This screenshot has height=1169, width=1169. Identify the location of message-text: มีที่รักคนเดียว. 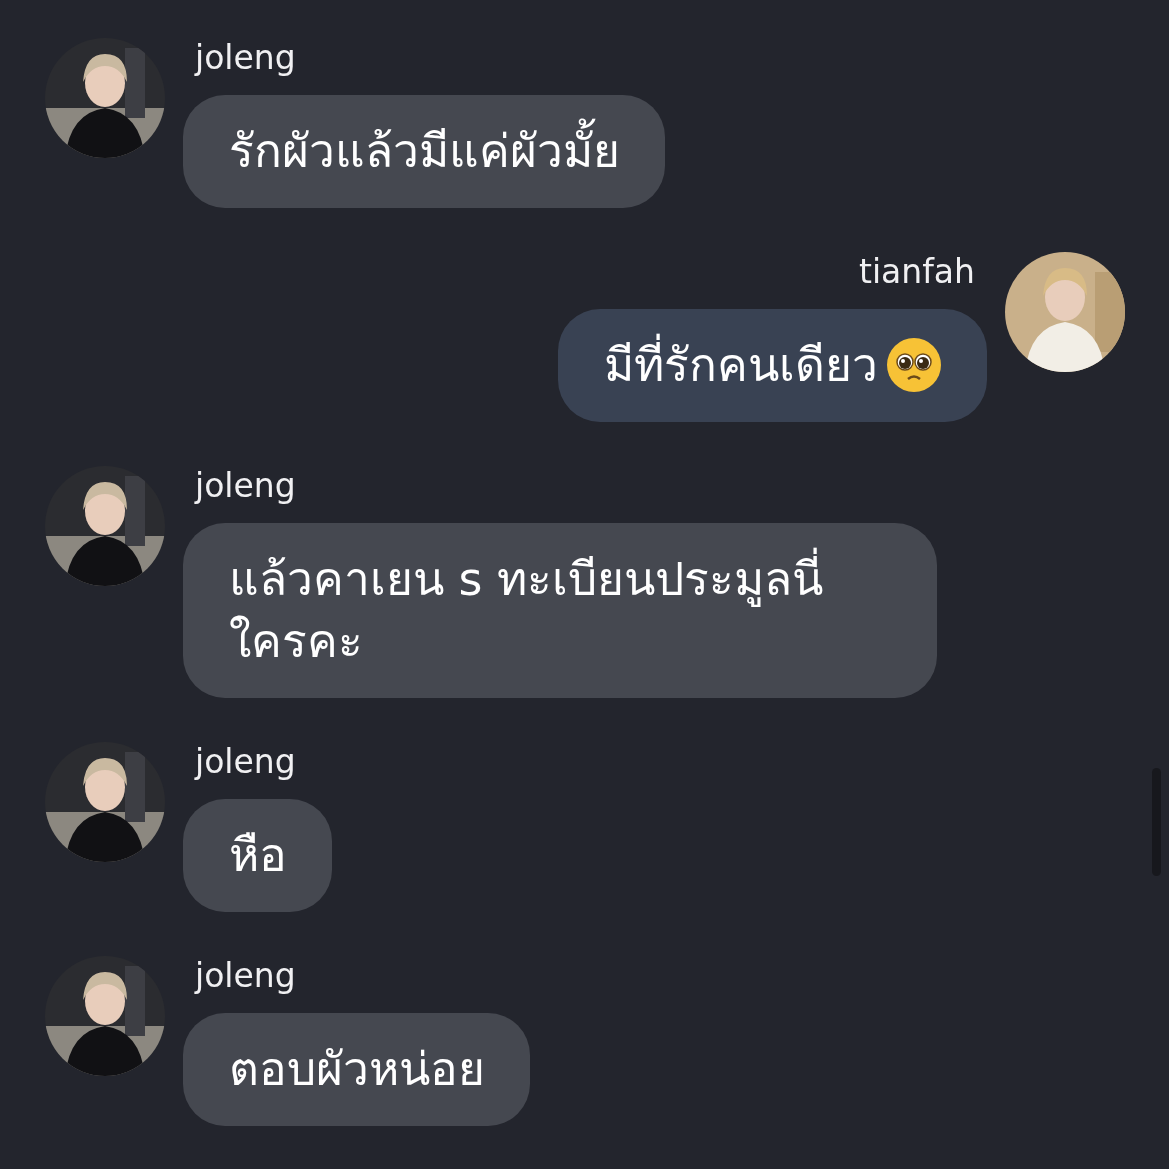
(741, 365).